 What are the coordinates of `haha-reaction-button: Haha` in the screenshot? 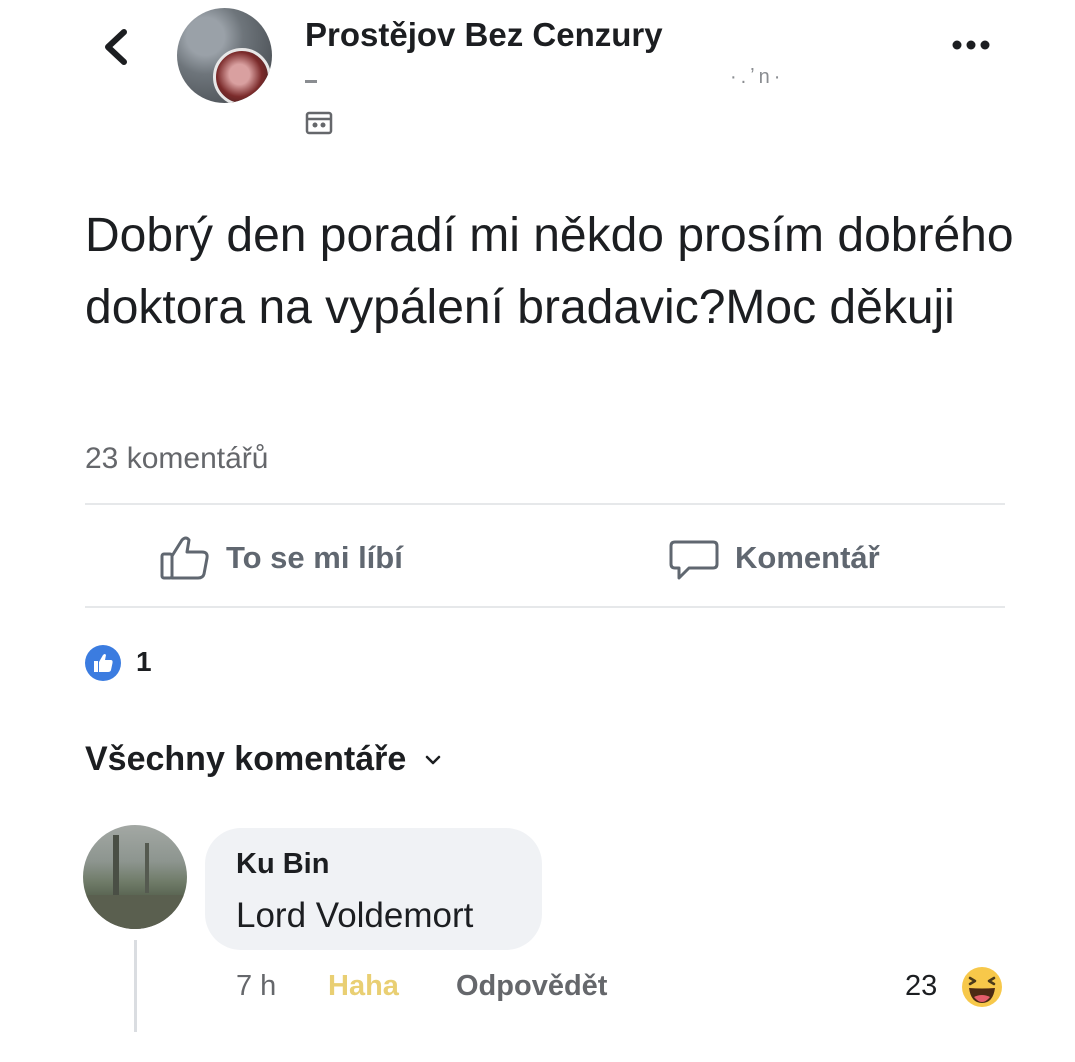 It's located at (363, 986).